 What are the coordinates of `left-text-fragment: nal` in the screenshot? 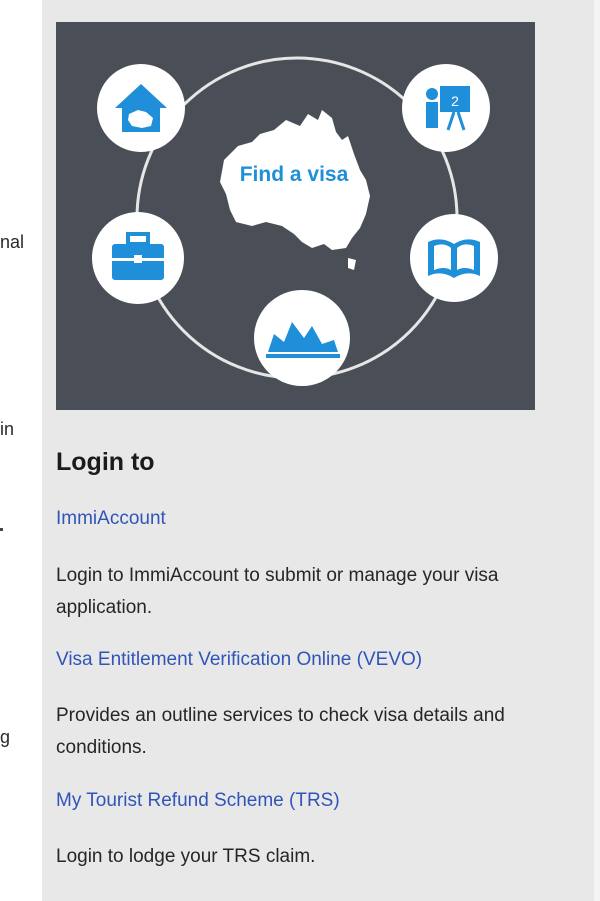 It's located at (12, 242).